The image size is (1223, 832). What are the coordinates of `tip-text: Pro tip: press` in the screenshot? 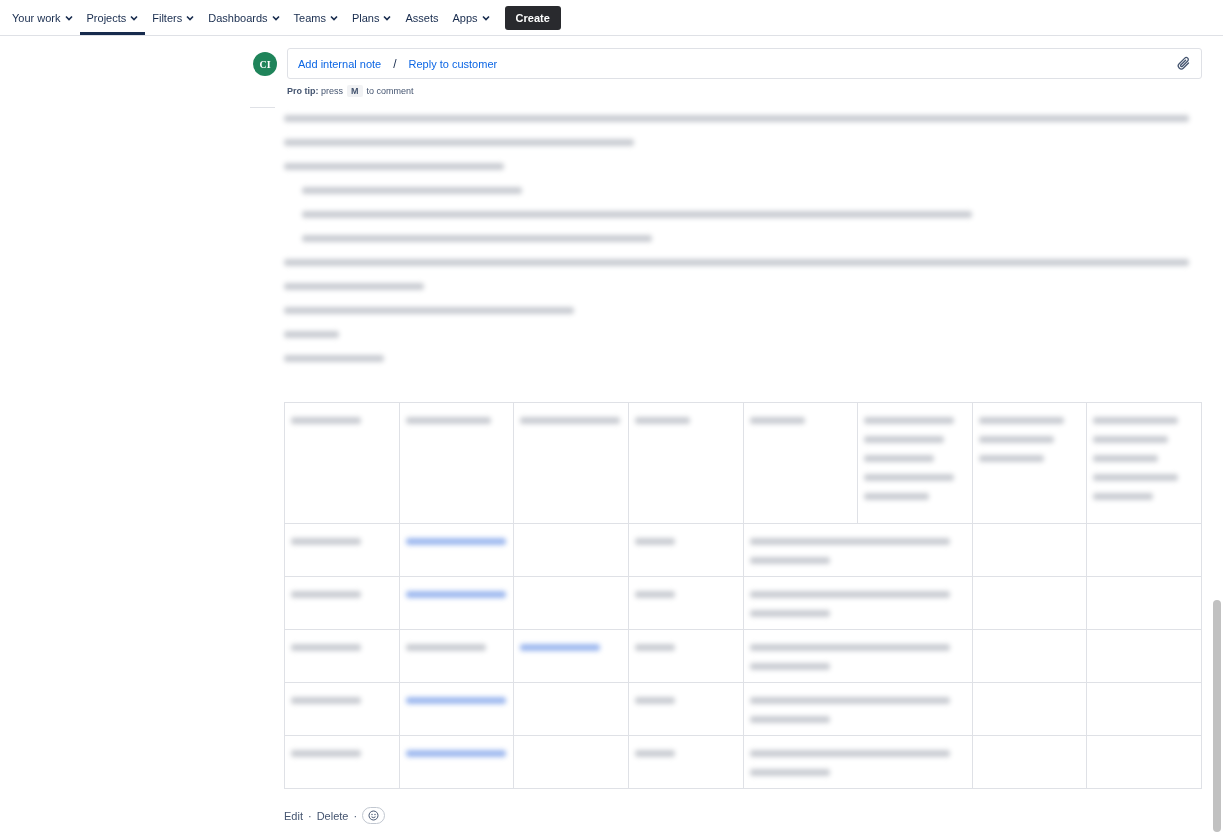 It's located at (315, 91).